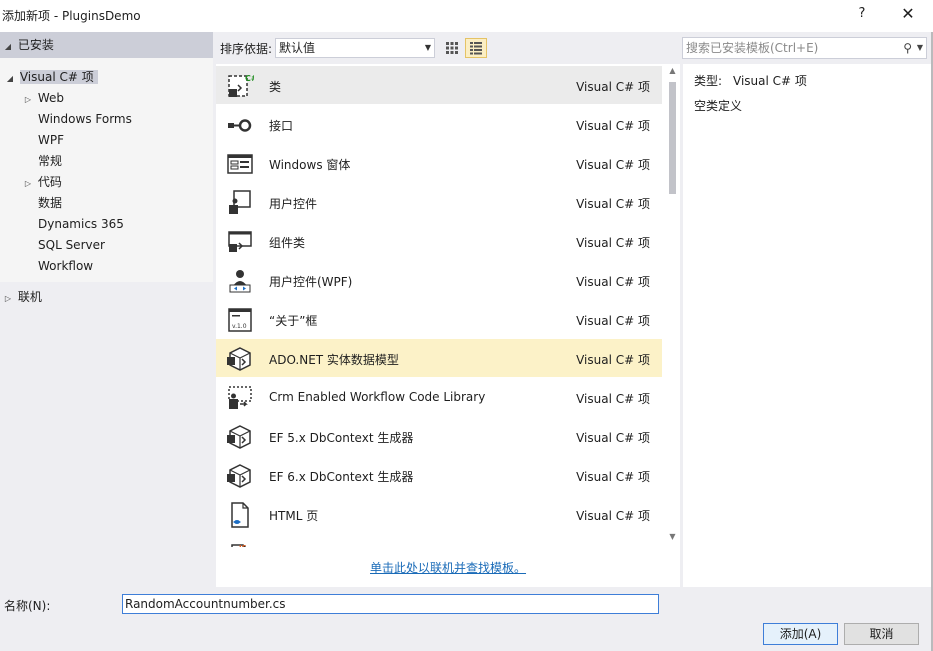 The width and height of the screenshot is (933, 651). I want to click on template-item-interface: 接口 Visual C# 项, so click(439, 124).